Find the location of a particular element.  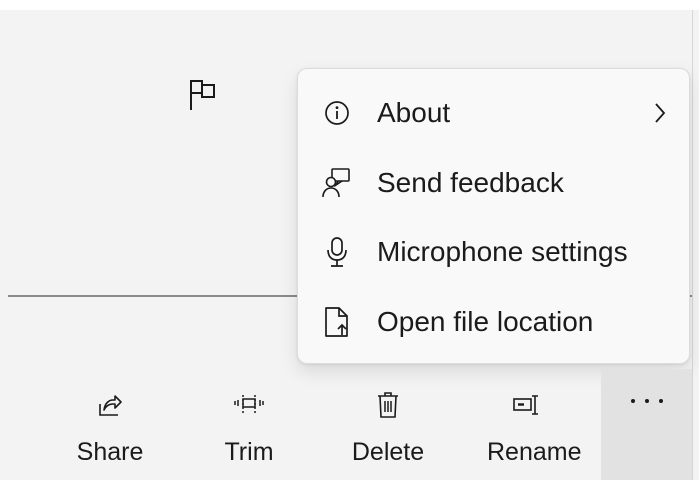

feedback-icon is located at coordinates (337, 183).